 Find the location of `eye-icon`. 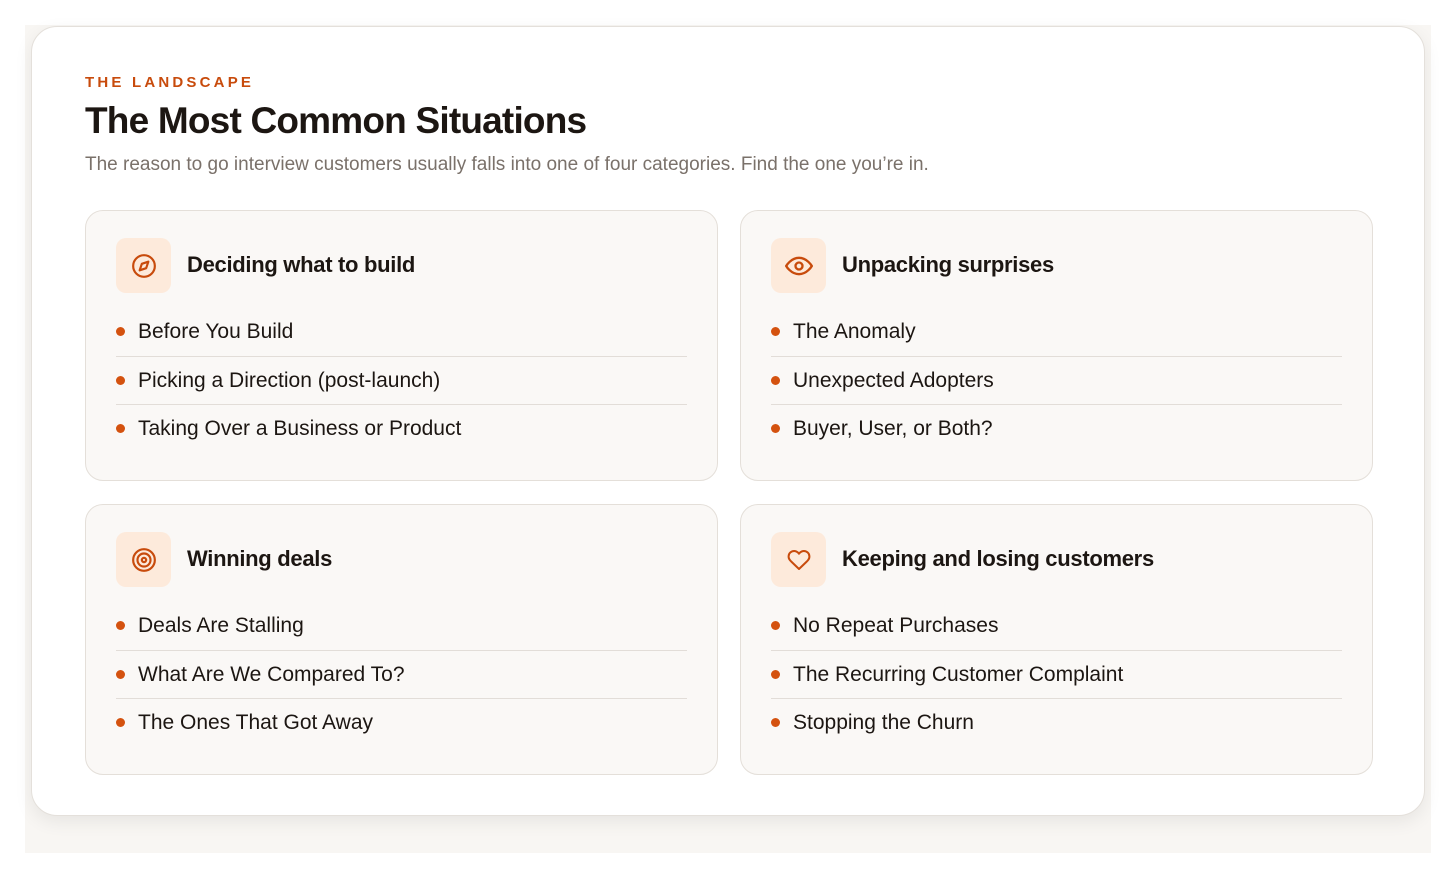

eye-icon is located at coordinates (798, 265).